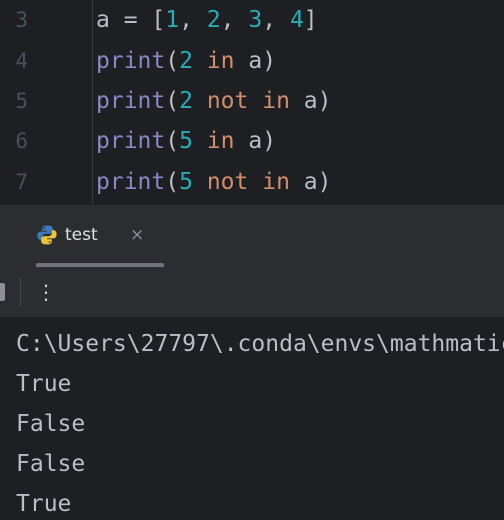  I want to click on code-text: print(2 not in a), so click(213, 101).